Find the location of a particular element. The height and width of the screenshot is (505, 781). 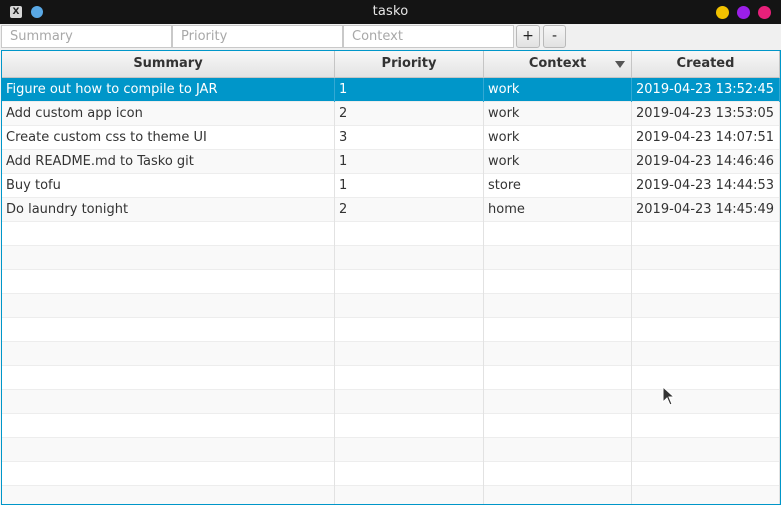

column-header-context-label: Context is located at coordinates (557, 63).